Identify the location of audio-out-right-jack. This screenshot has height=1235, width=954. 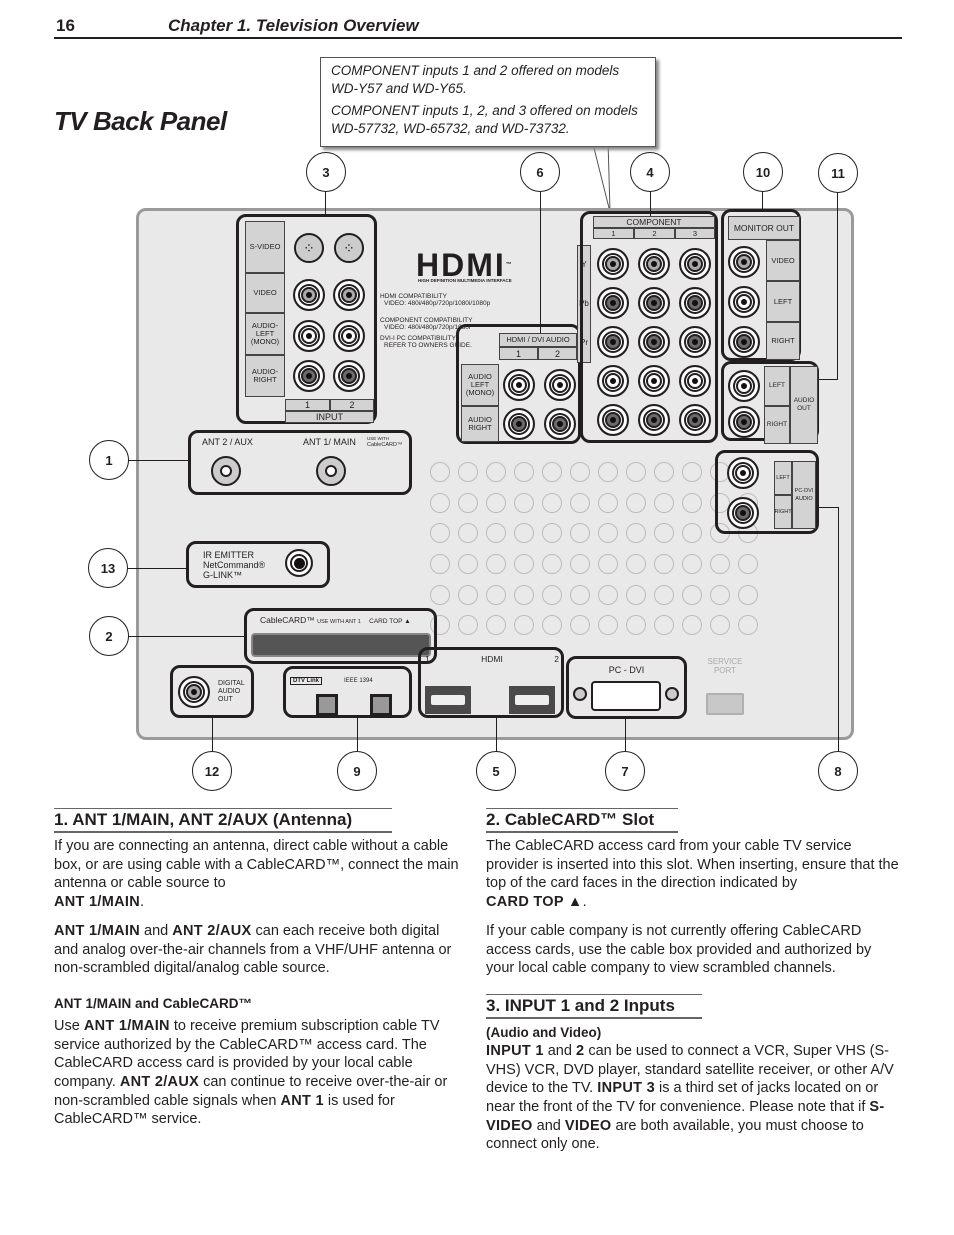
(744, 422).